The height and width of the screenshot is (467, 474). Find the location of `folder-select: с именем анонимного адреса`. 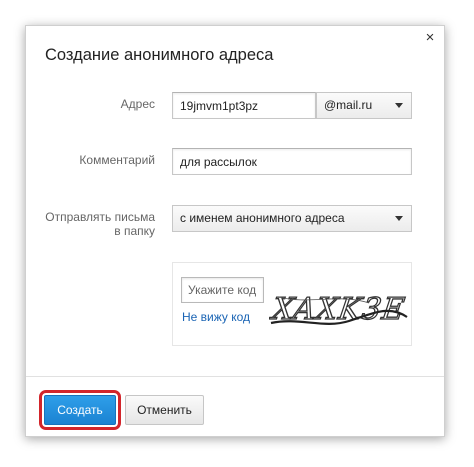

folder-select: с именем анонимного адреса is located at coordinates (292, 218).